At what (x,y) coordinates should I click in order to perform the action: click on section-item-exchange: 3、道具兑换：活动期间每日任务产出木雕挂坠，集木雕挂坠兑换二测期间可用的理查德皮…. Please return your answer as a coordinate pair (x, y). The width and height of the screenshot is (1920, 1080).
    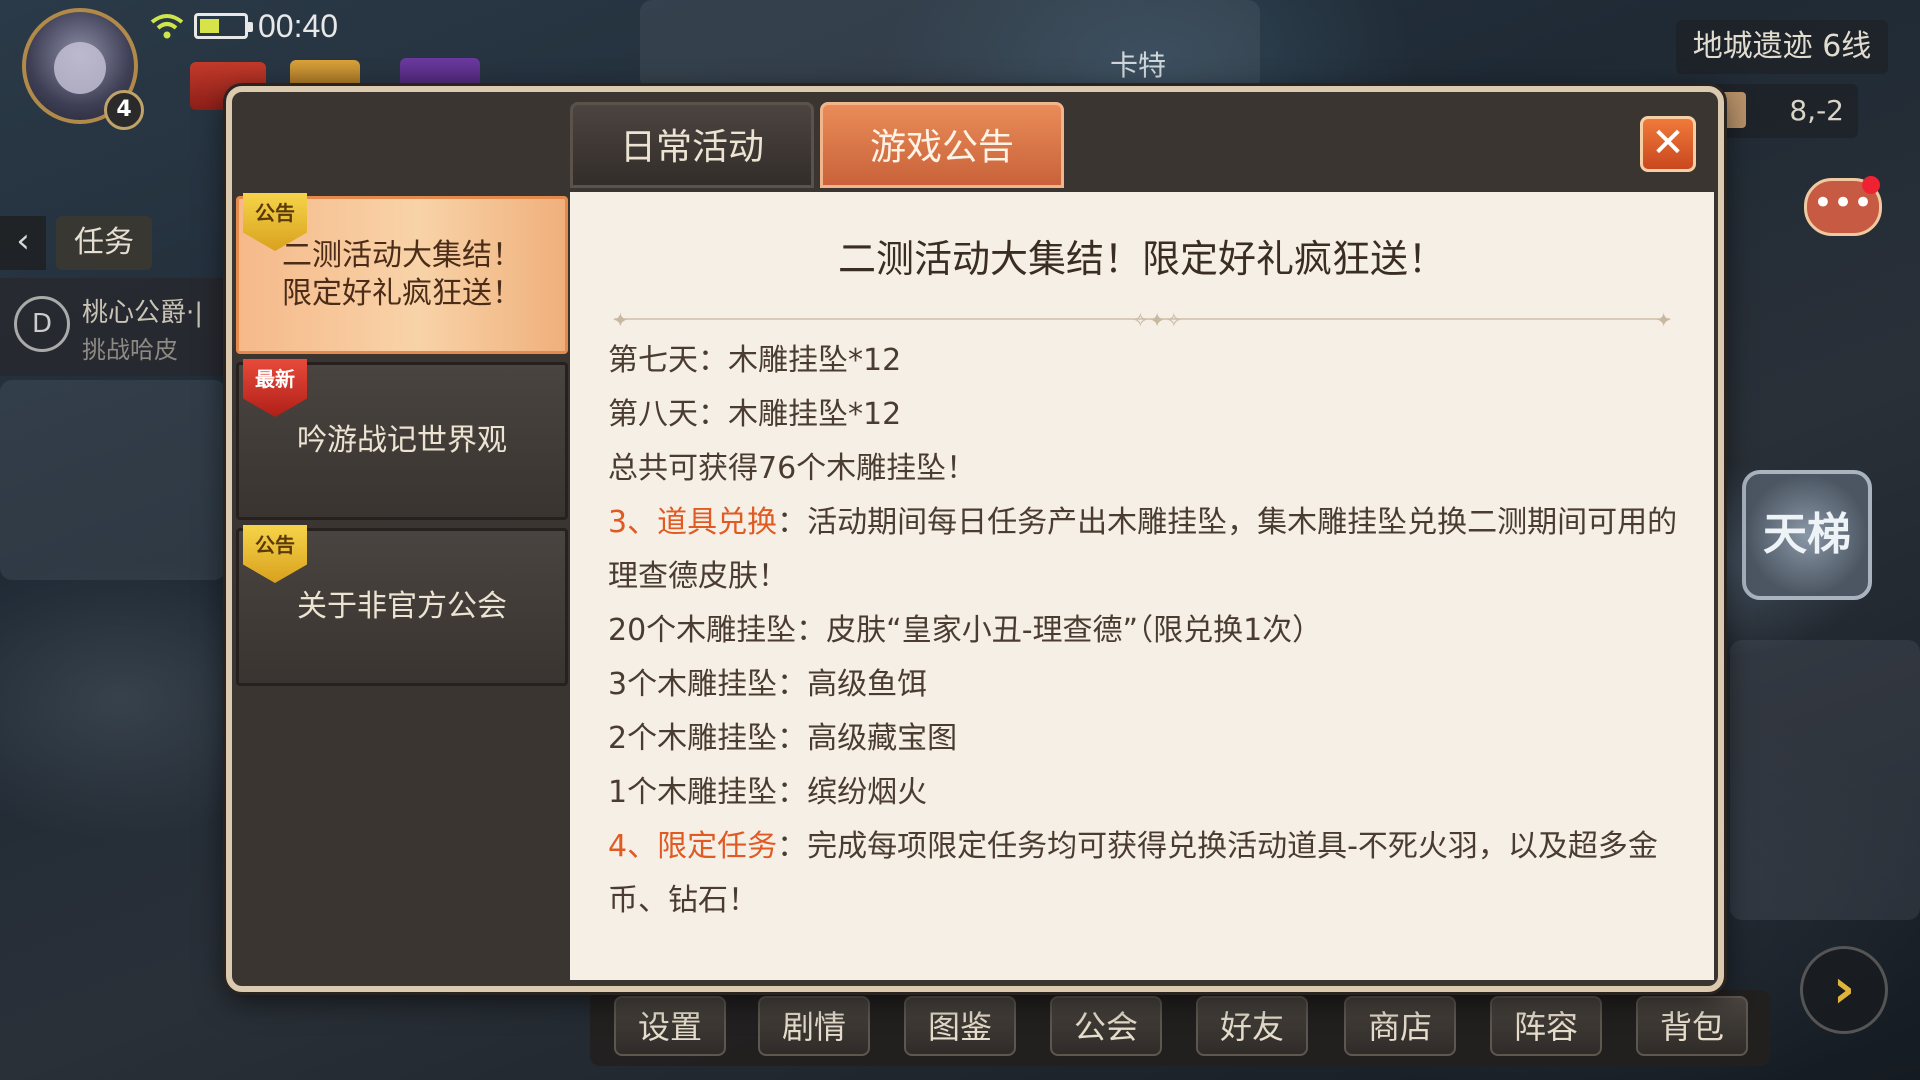
    Looking at the image, I should click on (1143, 550).